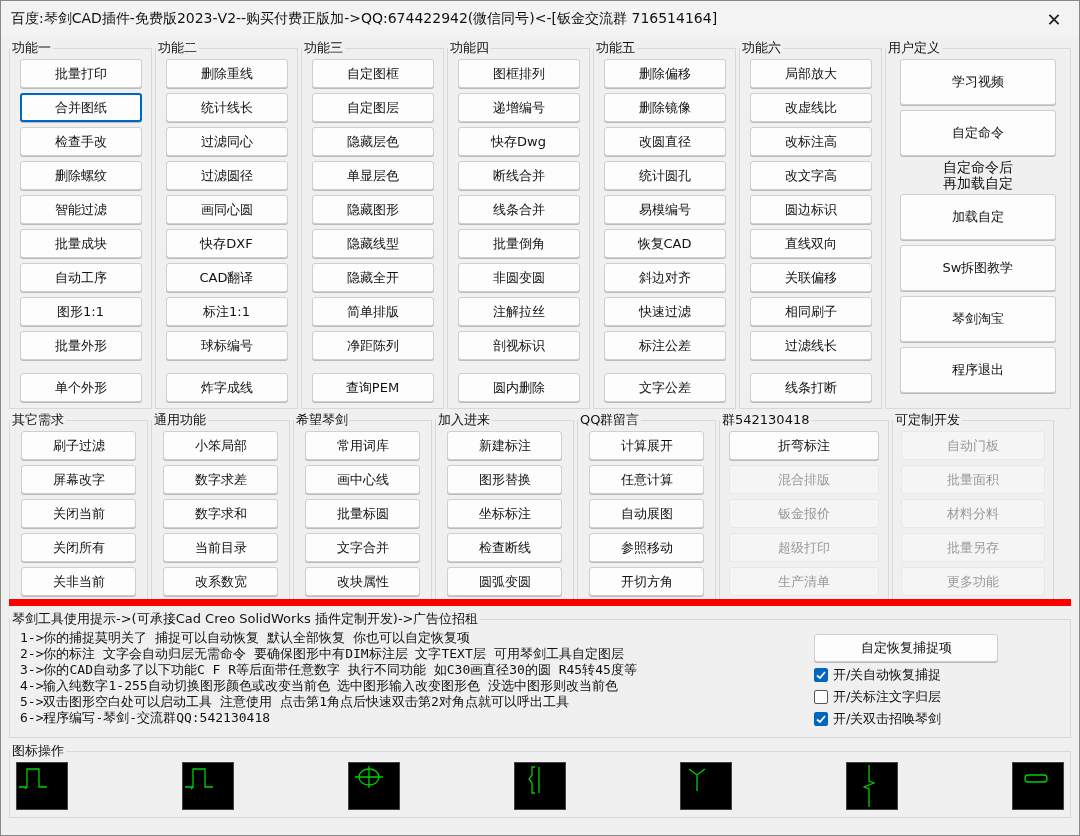  Describe the element at coordinates (372, 209) in the screenshot. I see `function-button: 隐藏图形` at that location.